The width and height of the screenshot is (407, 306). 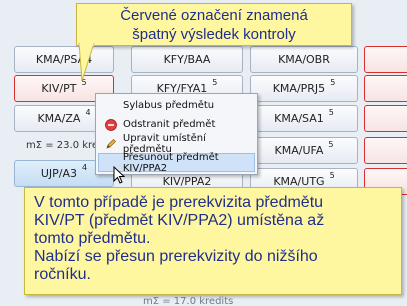 I want to click on course-code: UJP/A3, so click(x=59, y=173).